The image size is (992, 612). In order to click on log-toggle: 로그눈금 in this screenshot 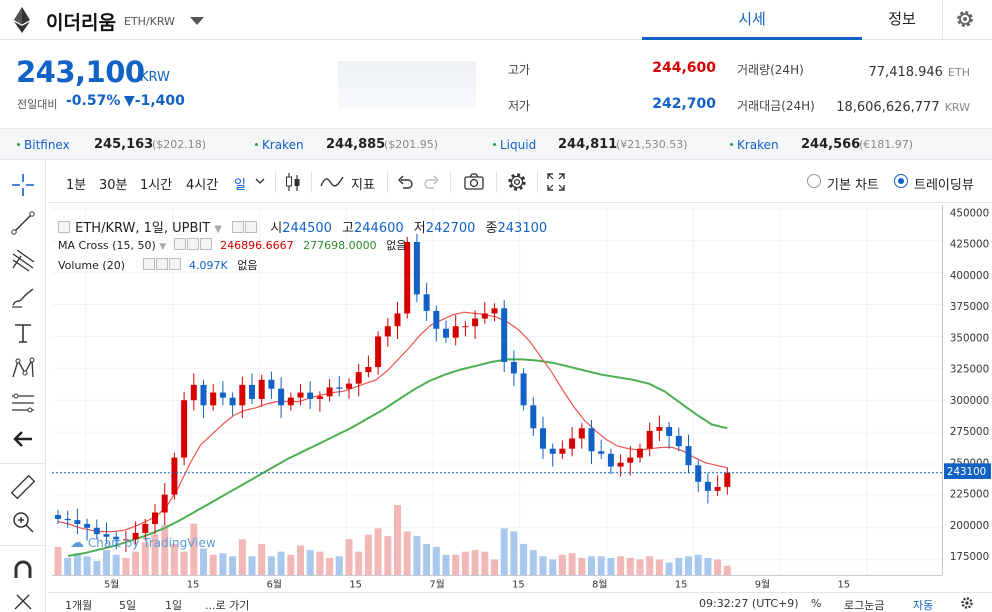, I will do `click(864, 604)`.